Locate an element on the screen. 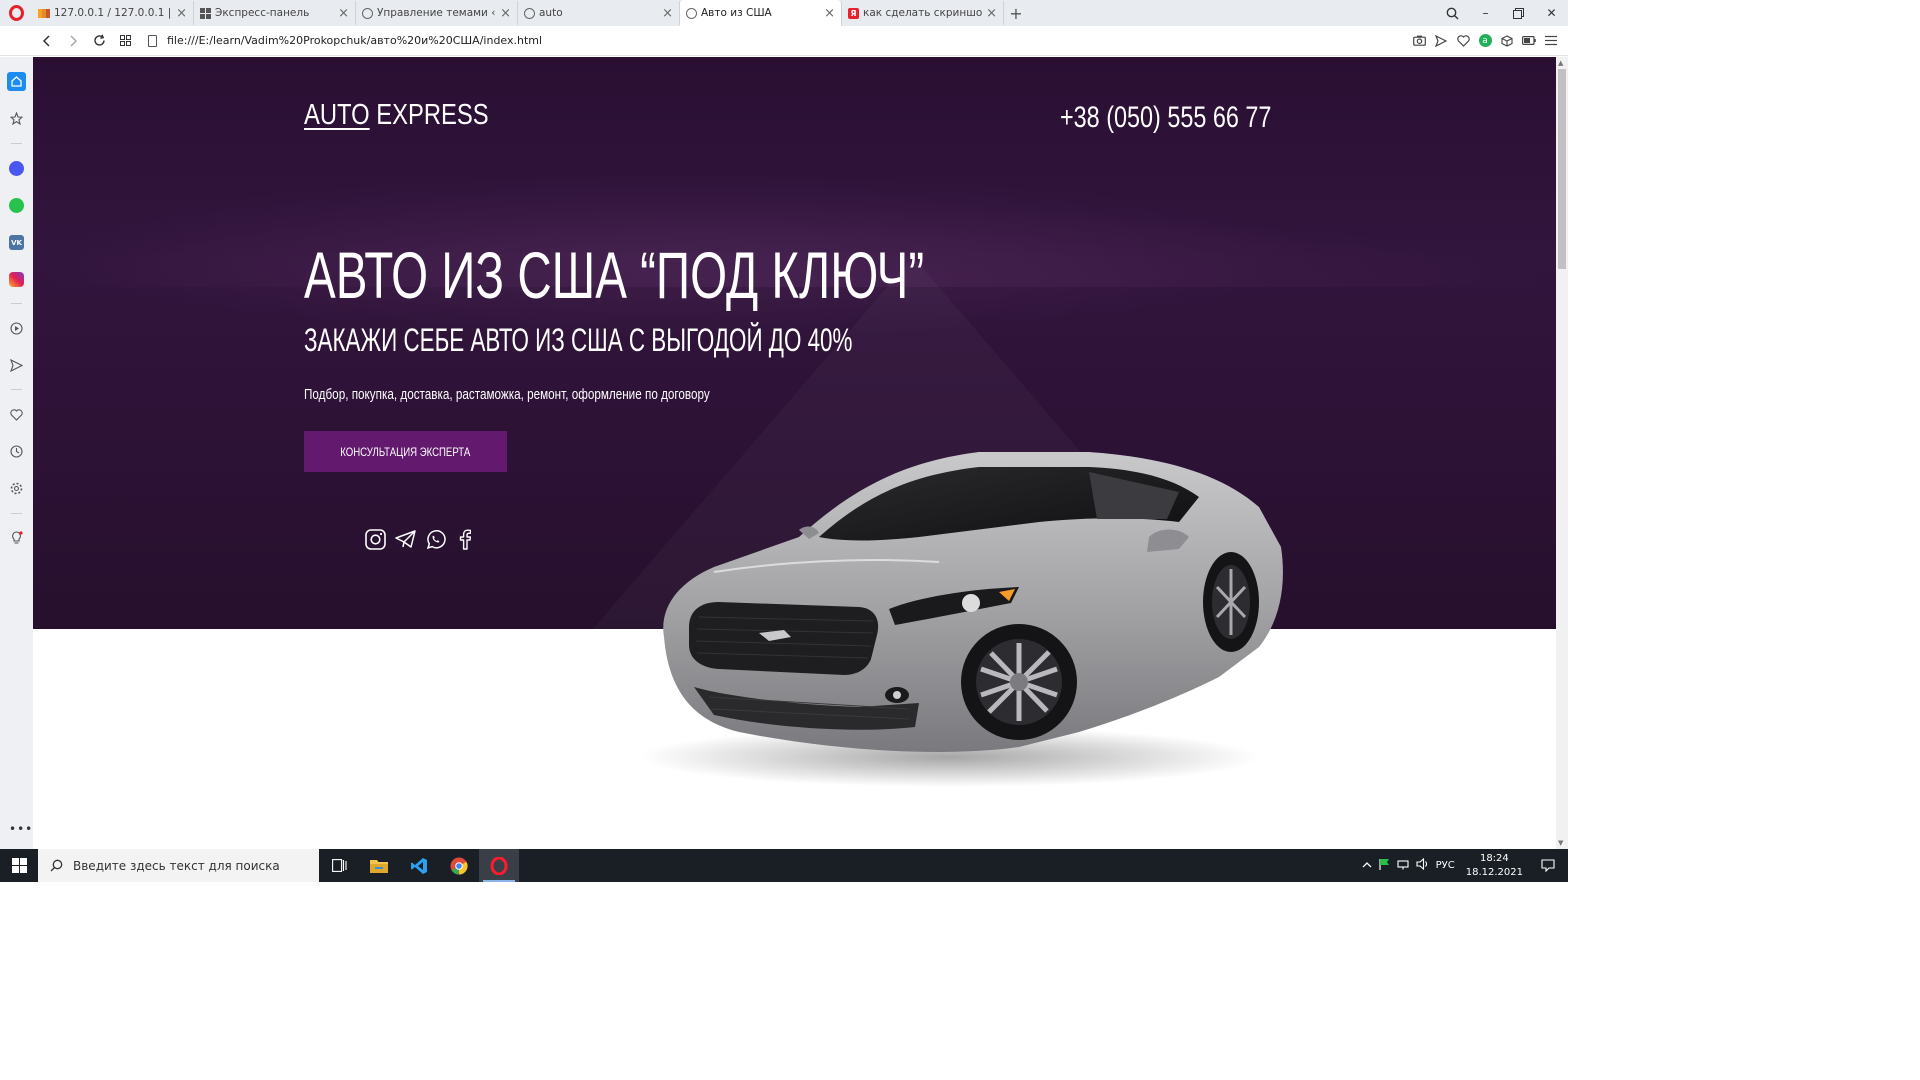 The height and width of the screenshot is (1080, 1920). tab-speed-dial: Экспресс-панель × is located at coordinates (275, 13).